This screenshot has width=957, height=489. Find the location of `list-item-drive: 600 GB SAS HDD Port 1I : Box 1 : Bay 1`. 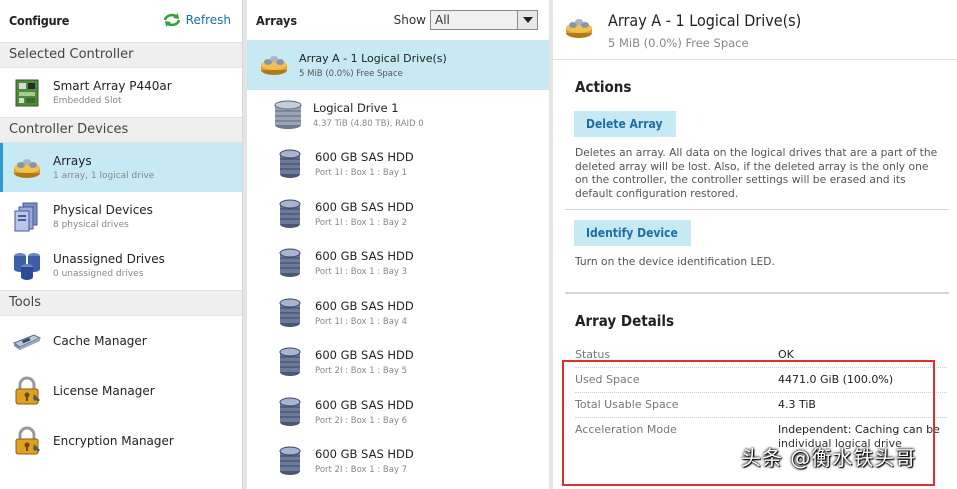

list-item-drive: 600 GB SAS HDD Port 1I : Box 1 : Bay 1 is located at coordinates (398, 165).